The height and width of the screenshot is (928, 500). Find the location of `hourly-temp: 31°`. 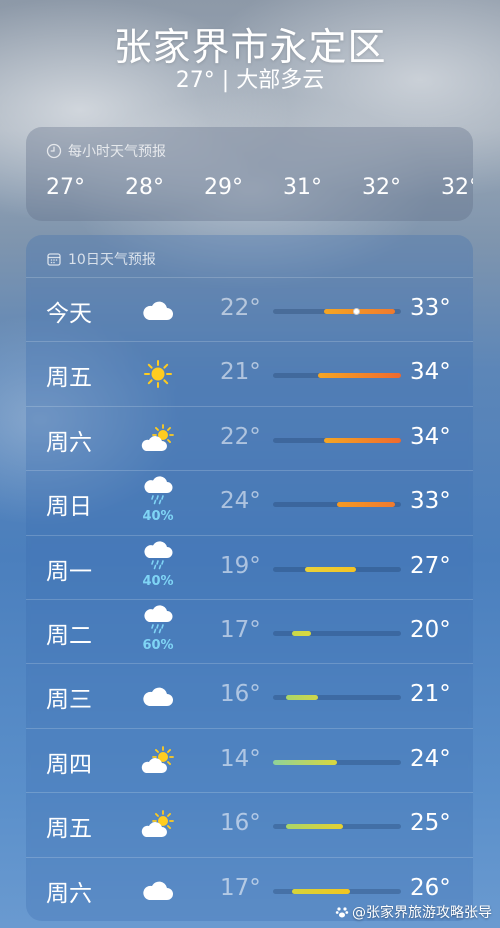

hourly-temp: 31° is located at coordinates (302, 187).